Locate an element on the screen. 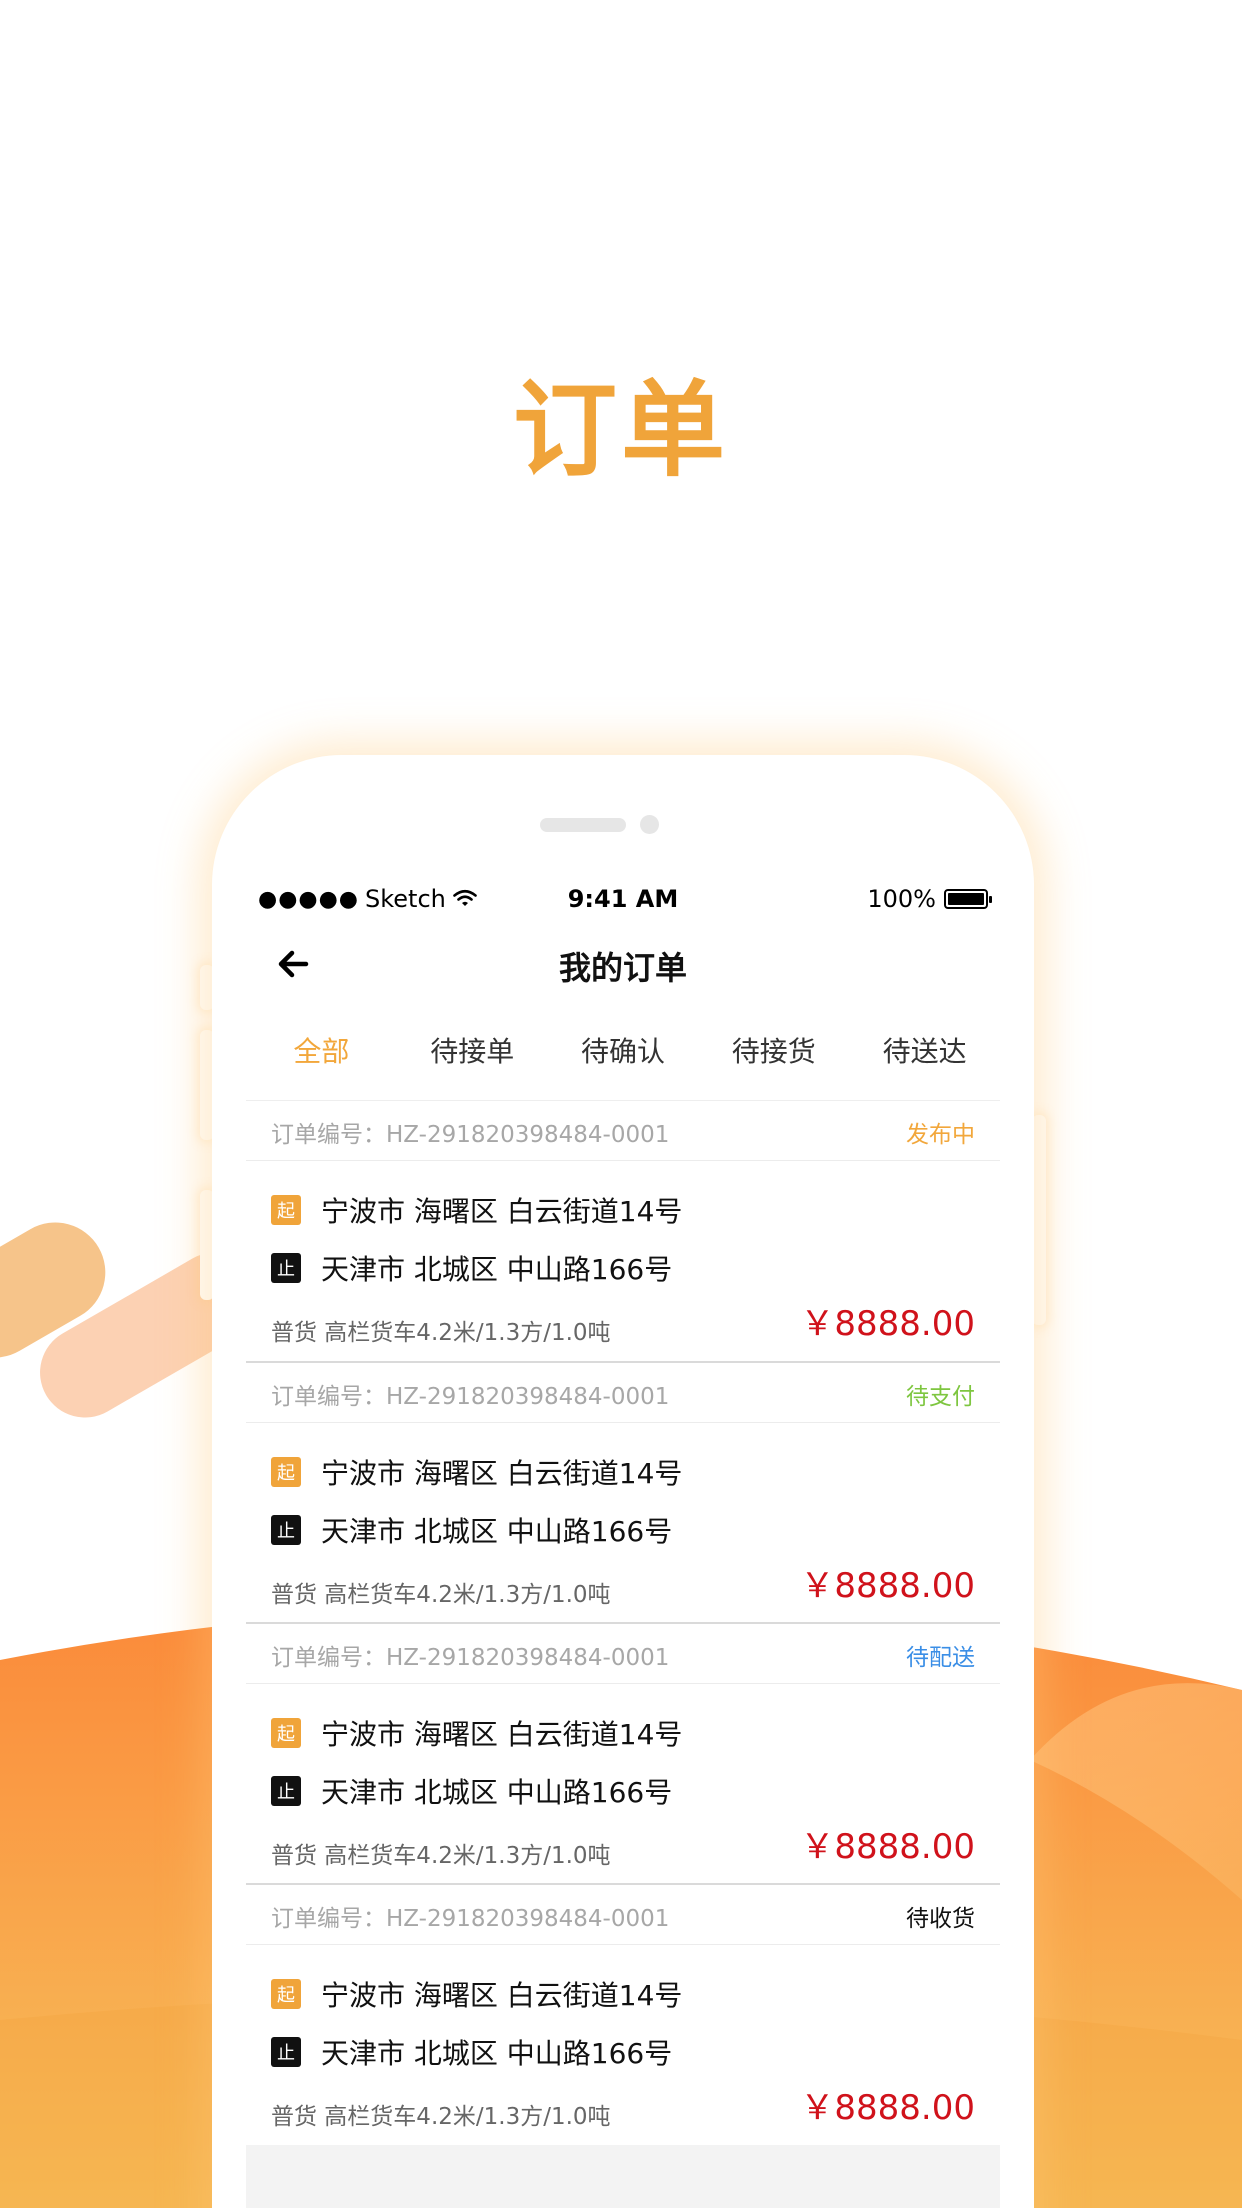 The height and width of the screenshot is (2208, 1242). tab-pending-pickup: 待接货 is located at coordinates (773, 1055).